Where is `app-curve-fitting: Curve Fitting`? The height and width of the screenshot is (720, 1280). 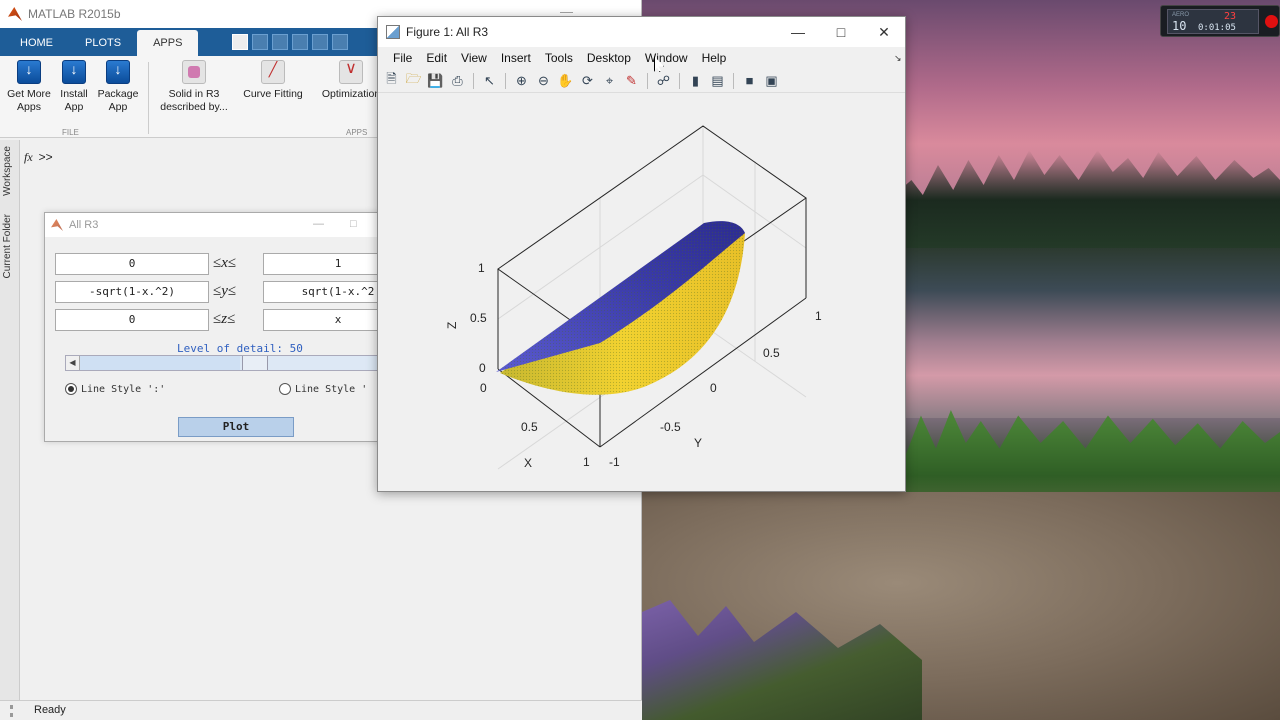
app-curve-fitting: Curve Fitting is located at coordinates (273, 80).